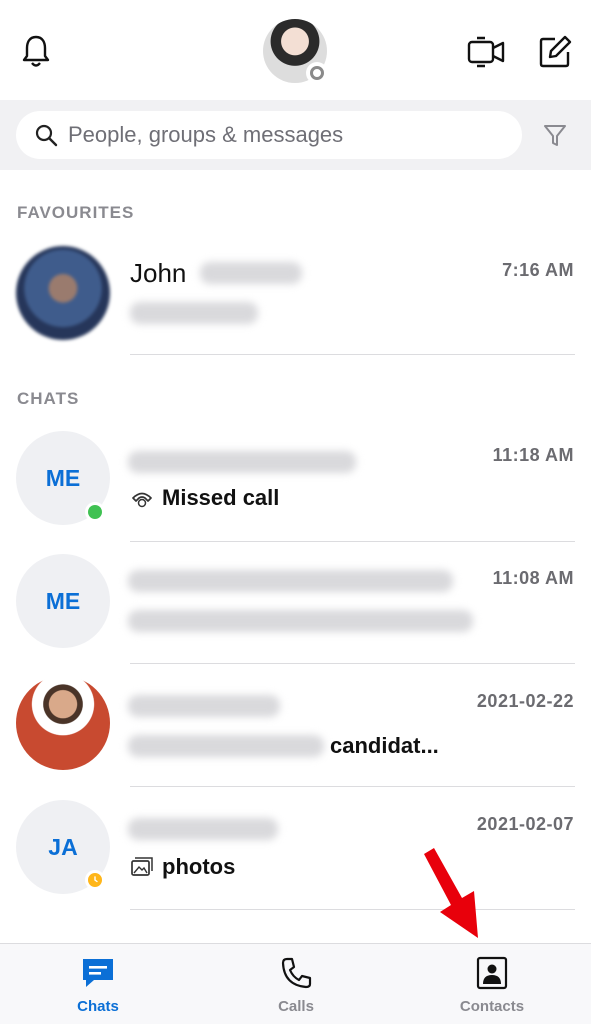  I want to click on avatar: ME, so click(63, 601).